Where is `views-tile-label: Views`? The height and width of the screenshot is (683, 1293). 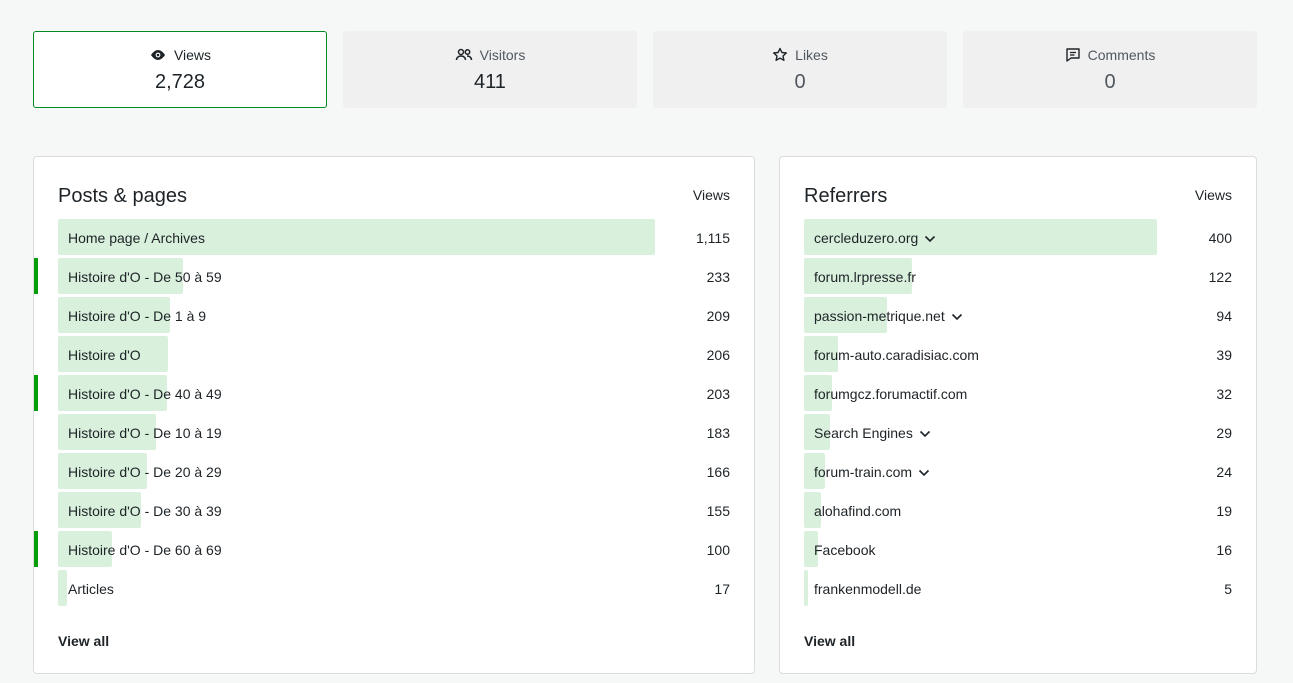 views-tile-label: Views is located at coordinates (192, 55).